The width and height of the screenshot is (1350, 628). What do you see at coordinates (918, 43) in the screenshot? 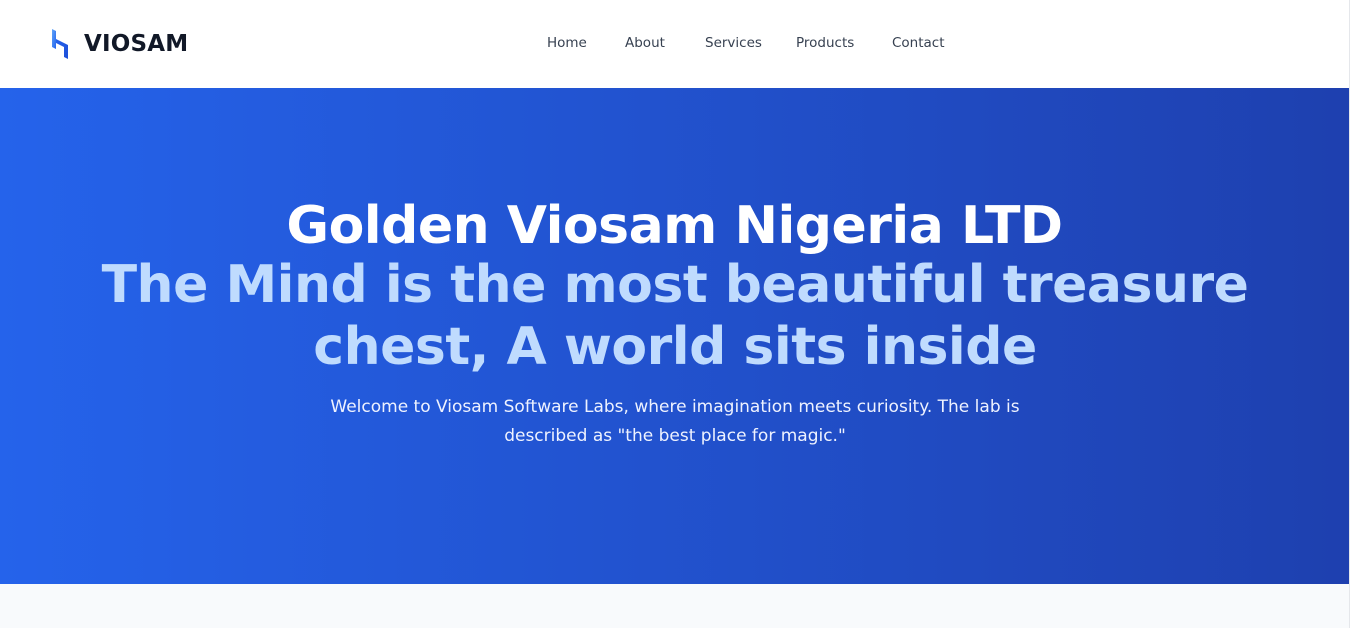
I see `nav-contact-link: Contact` at bounding box center [918, 43].